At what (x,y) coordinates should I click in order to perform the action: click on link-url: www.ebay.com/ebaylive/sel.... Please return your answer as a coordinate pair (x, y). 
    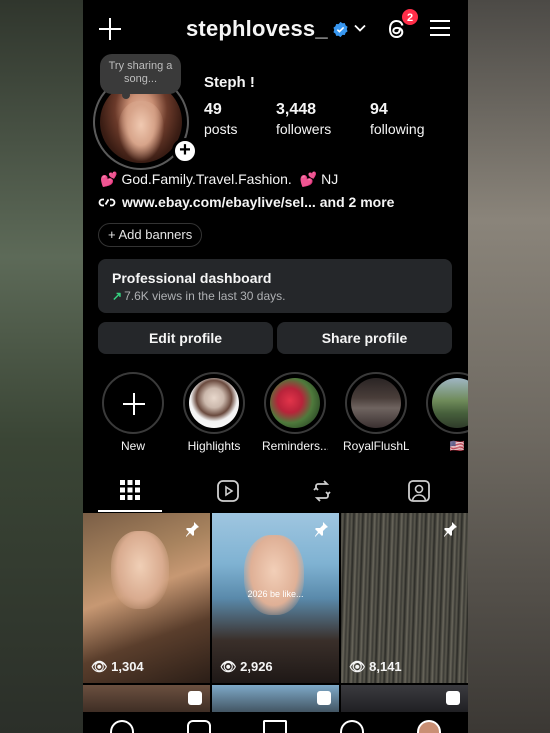
    Looking at the image, I should click on (219, 202).